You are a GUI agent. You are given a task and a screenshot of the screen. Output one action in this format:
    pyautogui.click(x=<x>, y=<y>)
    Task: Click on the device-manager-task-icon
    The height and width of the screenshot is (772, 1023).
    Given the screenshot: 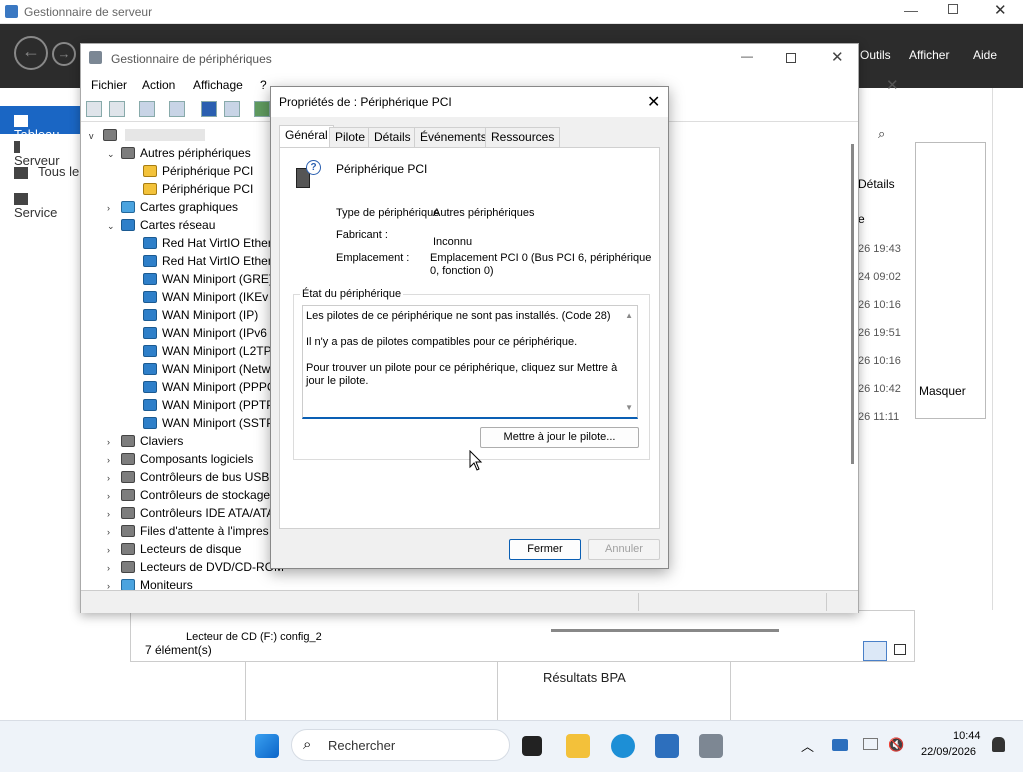 What is the action you would take?
    pyautogui.click(x=711, y=746)
    